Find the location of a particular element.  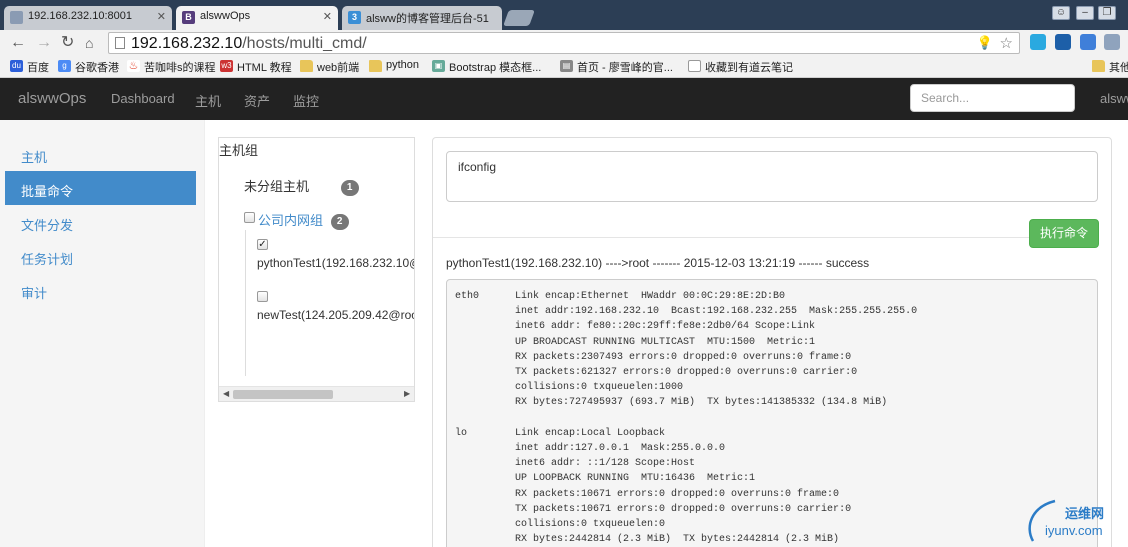

reload-icon: ↻ is located at coordinates (67, 43).